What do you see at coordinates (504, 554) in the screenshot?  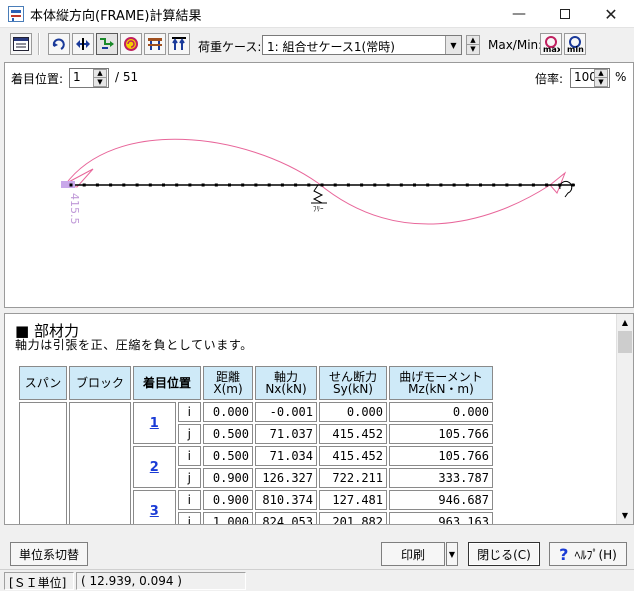 I see `close-button: 閉じる(C)` at bounding box center [504, 554].